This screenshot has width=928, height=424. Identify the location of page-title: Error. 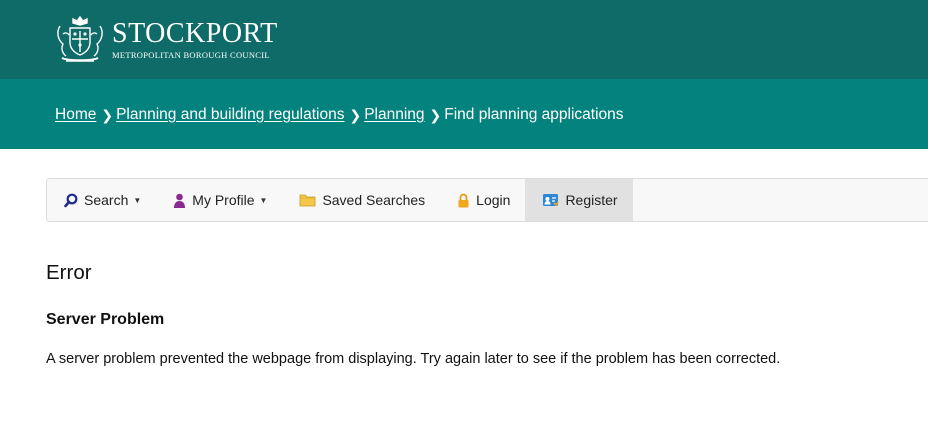
(69, 272).